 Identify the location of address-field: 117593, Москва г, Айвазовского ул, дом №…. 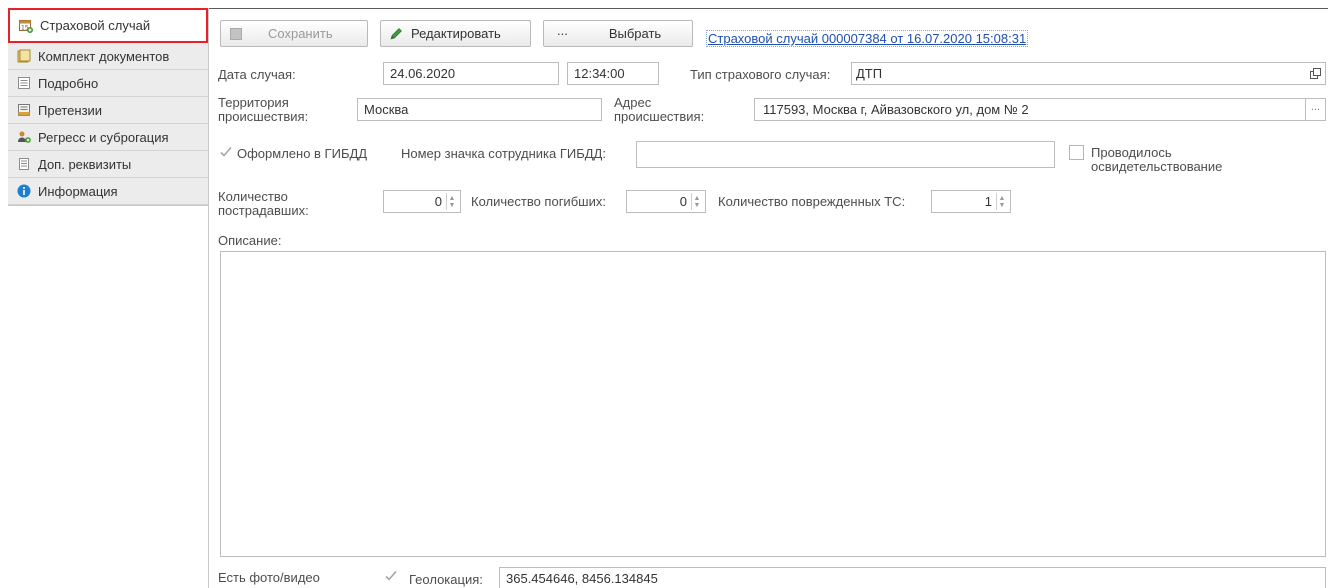
(1030, 109).